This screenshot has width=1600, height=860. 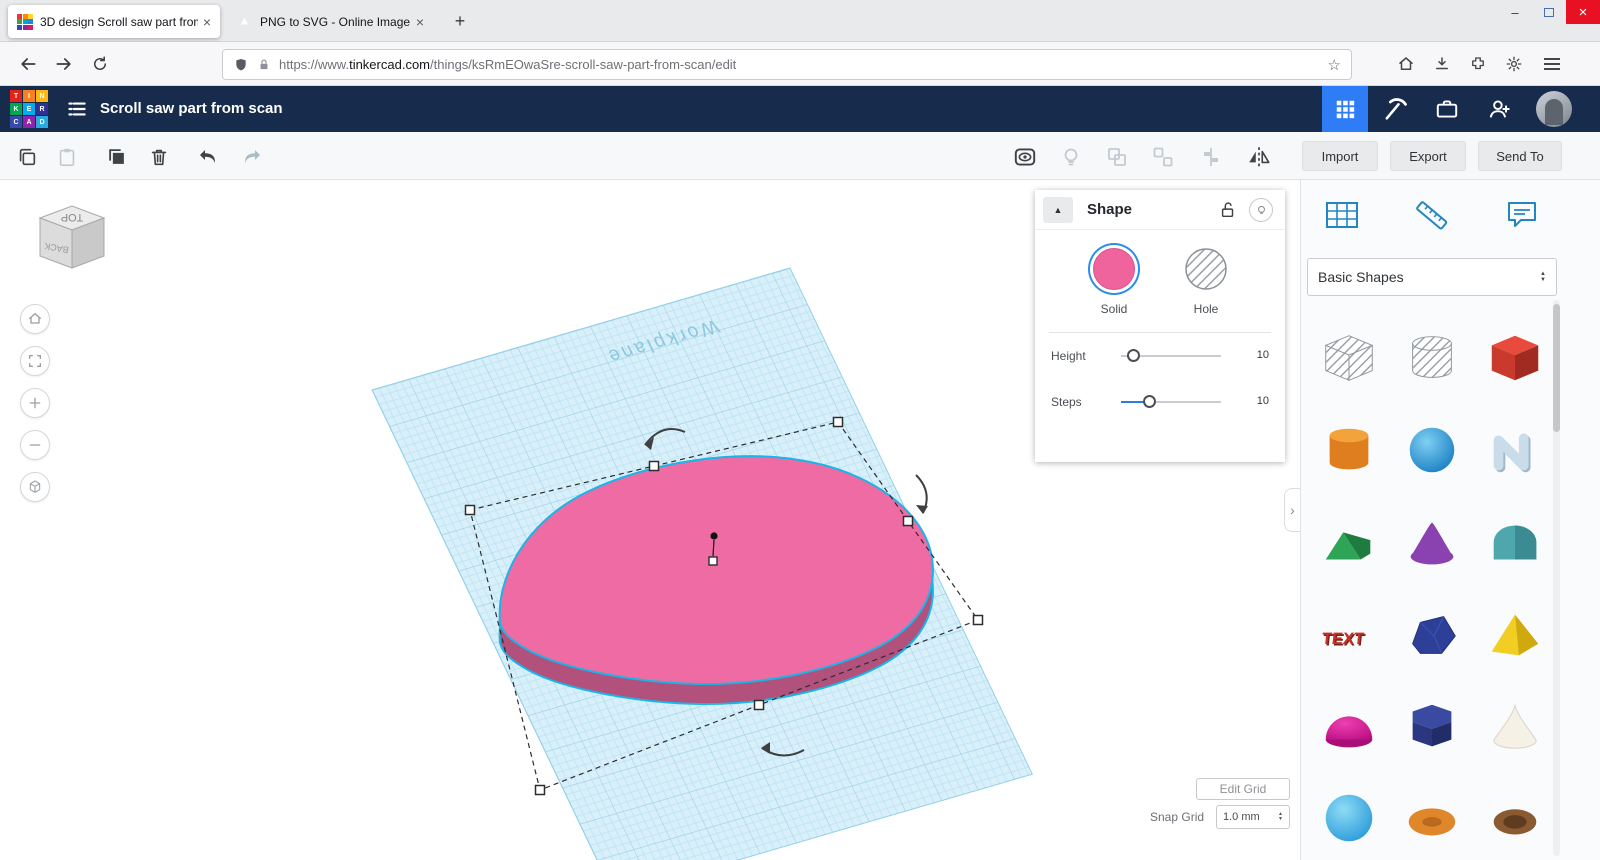 I want to click on scrollbar-thumb, so click(x=1556, y=368).